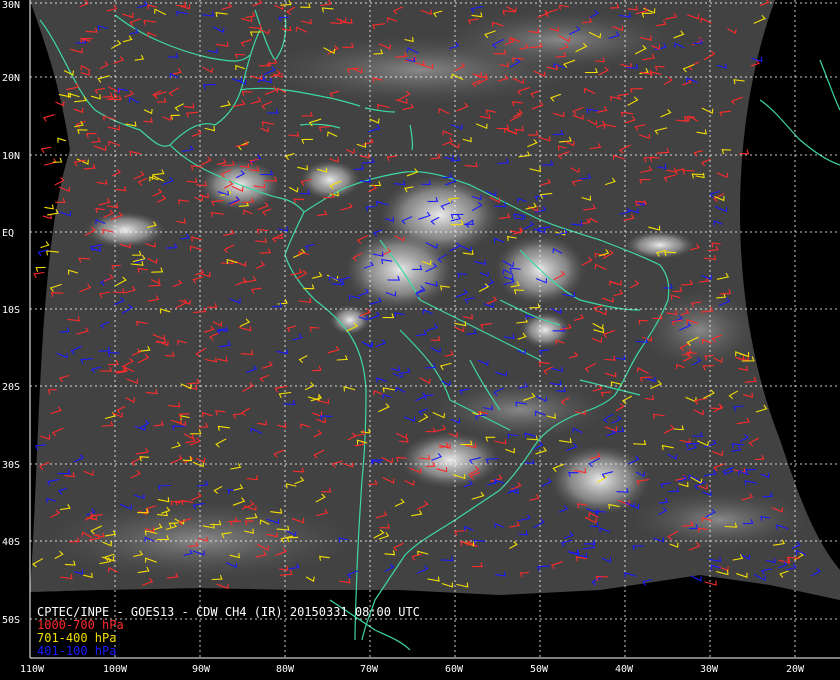 The width and height of the screenshot is (840, 680). What do you see at coordinates (11, 542) in the screenshot?
I see `lat-label-40s: 40S` at bounding box center [11, 542].